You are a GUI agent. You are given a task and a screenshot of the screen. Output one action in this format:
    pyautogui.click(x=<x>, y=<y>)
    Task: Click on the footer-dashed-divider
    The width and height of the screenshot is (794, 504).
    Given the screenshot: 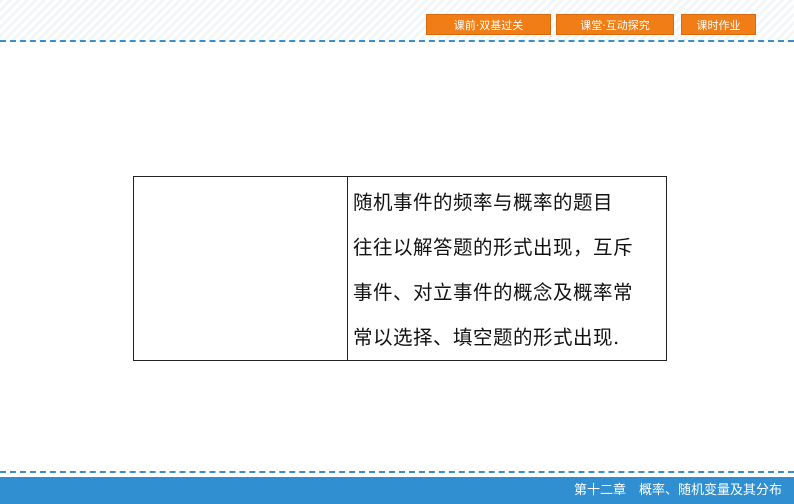 What is the action you would take?
    pyautogui.click(x=397, y=472)
    